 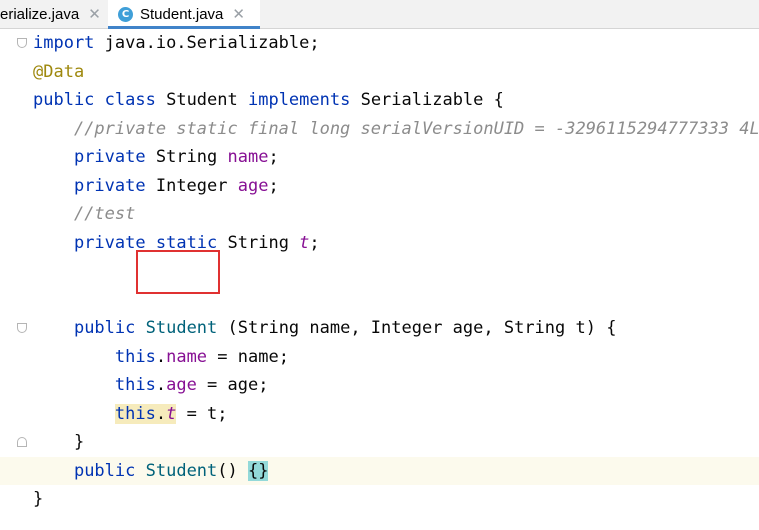 I want to click on code-token: (), so click(x=232, y=470).